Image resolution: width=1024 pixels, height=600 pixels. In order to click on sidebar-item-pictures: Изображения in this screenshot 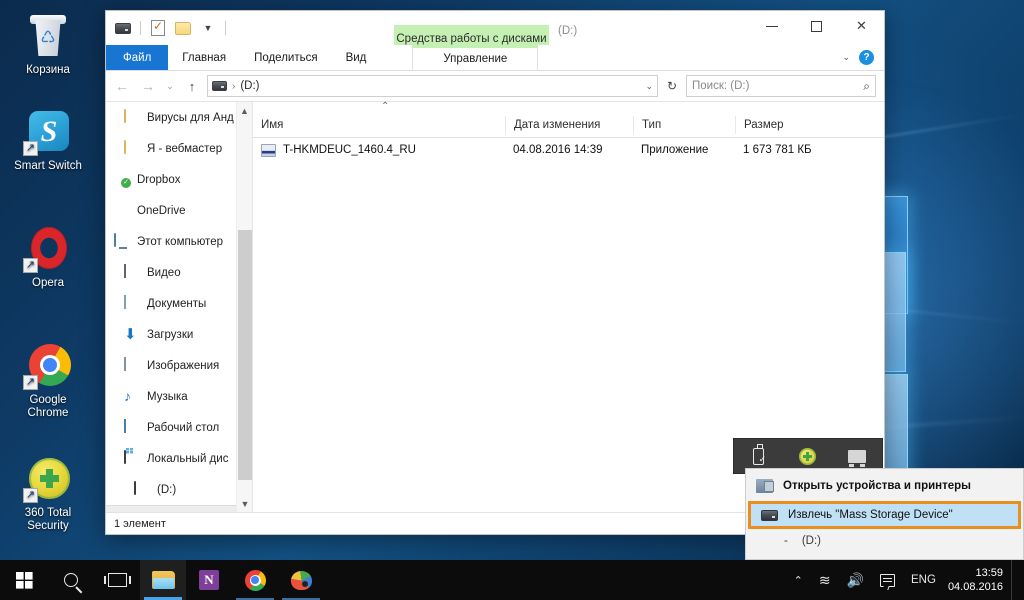, I will do `click(179, 365)`.